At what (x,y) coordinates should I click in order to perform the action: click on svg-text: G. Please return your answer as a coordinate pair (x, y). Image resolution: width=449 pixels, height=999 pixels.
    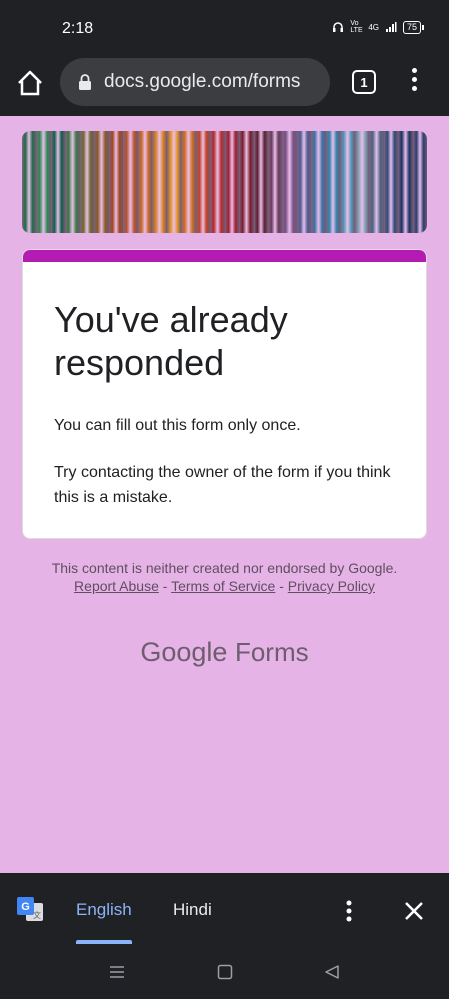
    Looking at the image, I should click on (25, 907).